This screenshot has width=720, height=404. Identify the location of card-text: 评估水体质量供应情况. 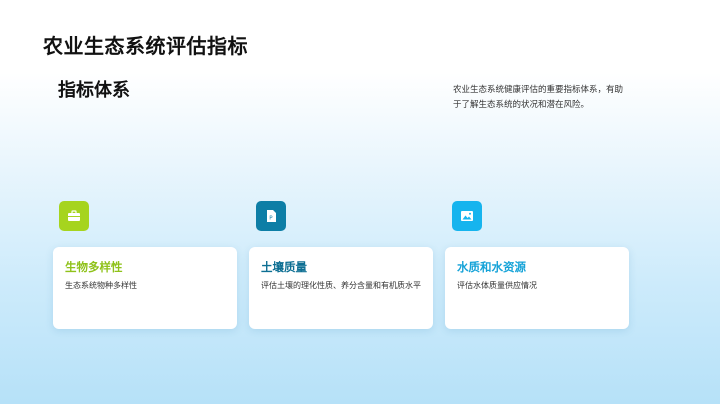
(497, 285).